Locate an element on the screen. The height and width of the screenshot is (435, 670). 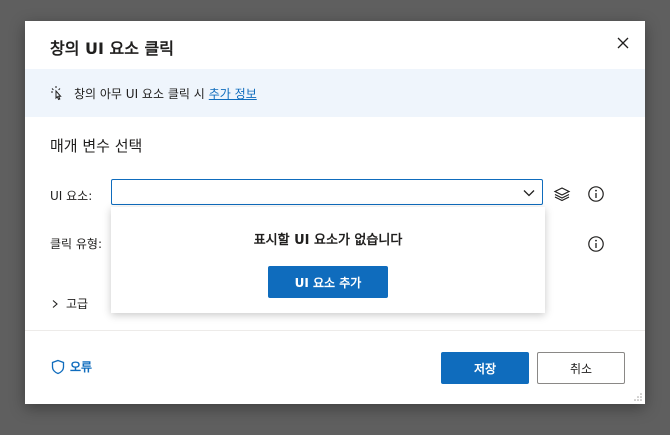
chevron-down-icon is located at coordinates (529, 193).